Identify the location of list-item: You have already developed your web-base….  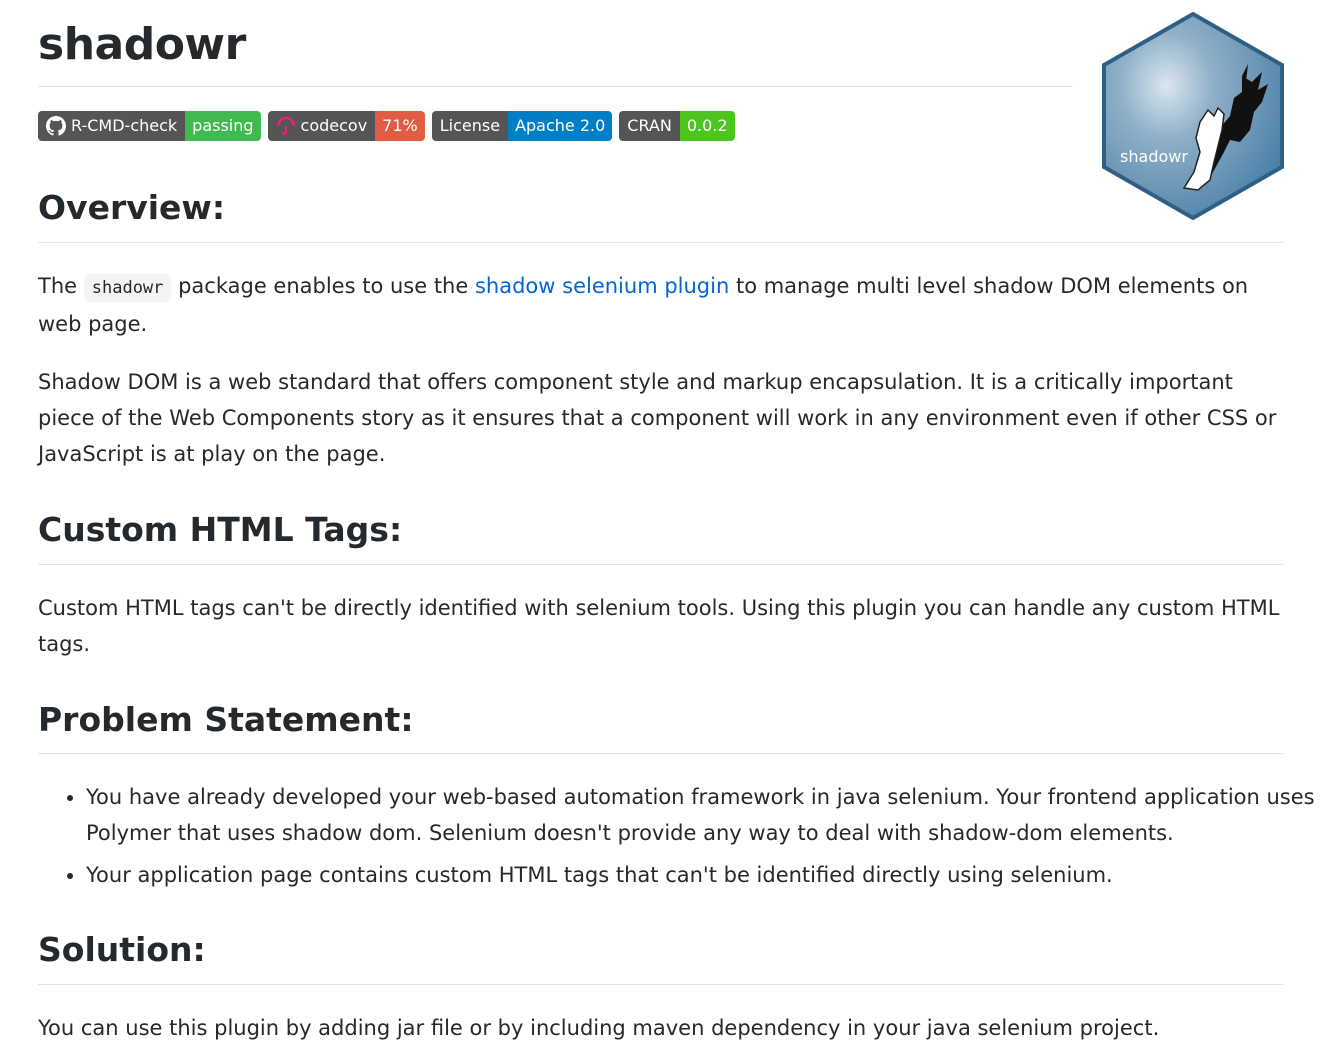
(705, 815).